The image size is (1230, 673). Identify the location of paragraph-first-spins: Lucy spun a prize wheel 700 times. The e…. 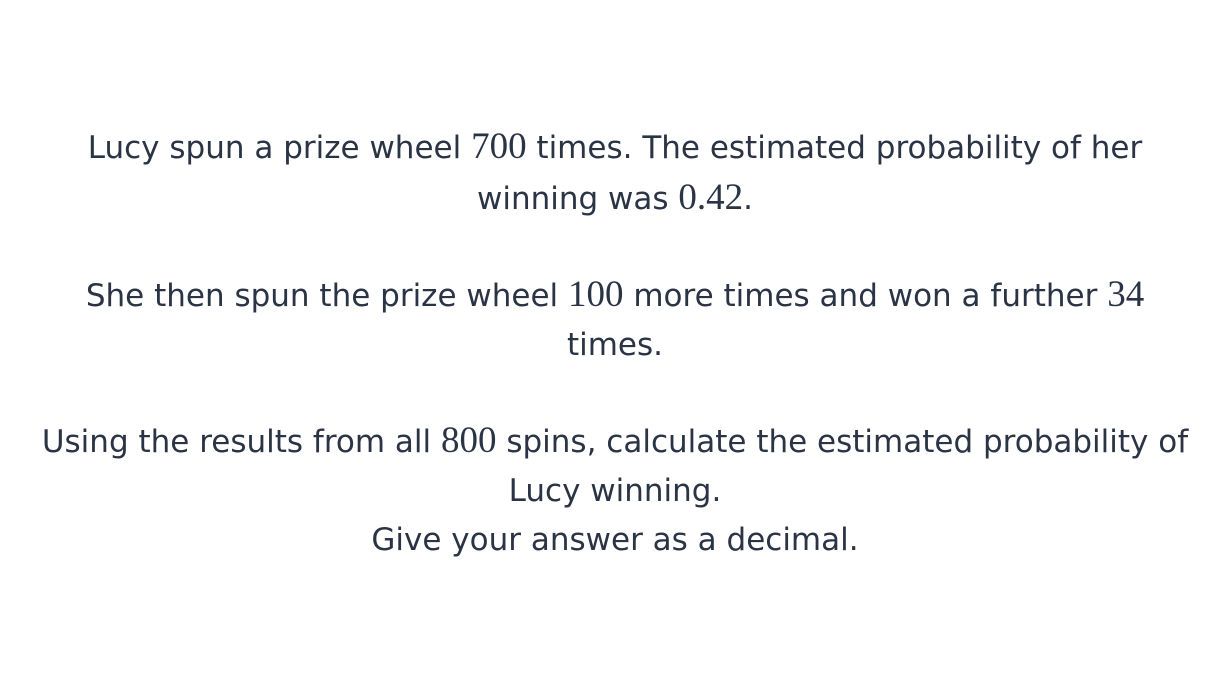
(615, 173).